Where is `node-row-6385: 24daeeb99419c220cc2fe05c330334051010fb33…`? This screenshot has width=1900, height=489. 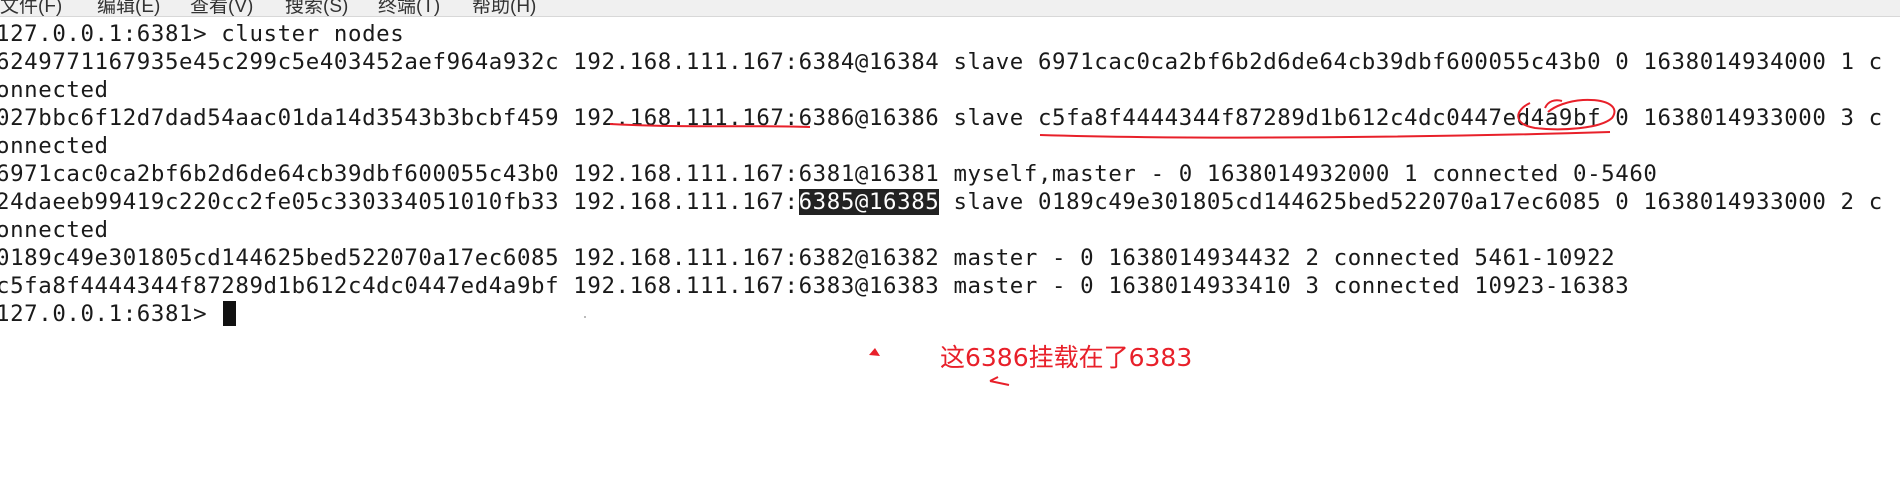
node-row-6385: 24daeeb99419c220cc2fe05c330334051010fb33… is located at coordinates (941, 202).